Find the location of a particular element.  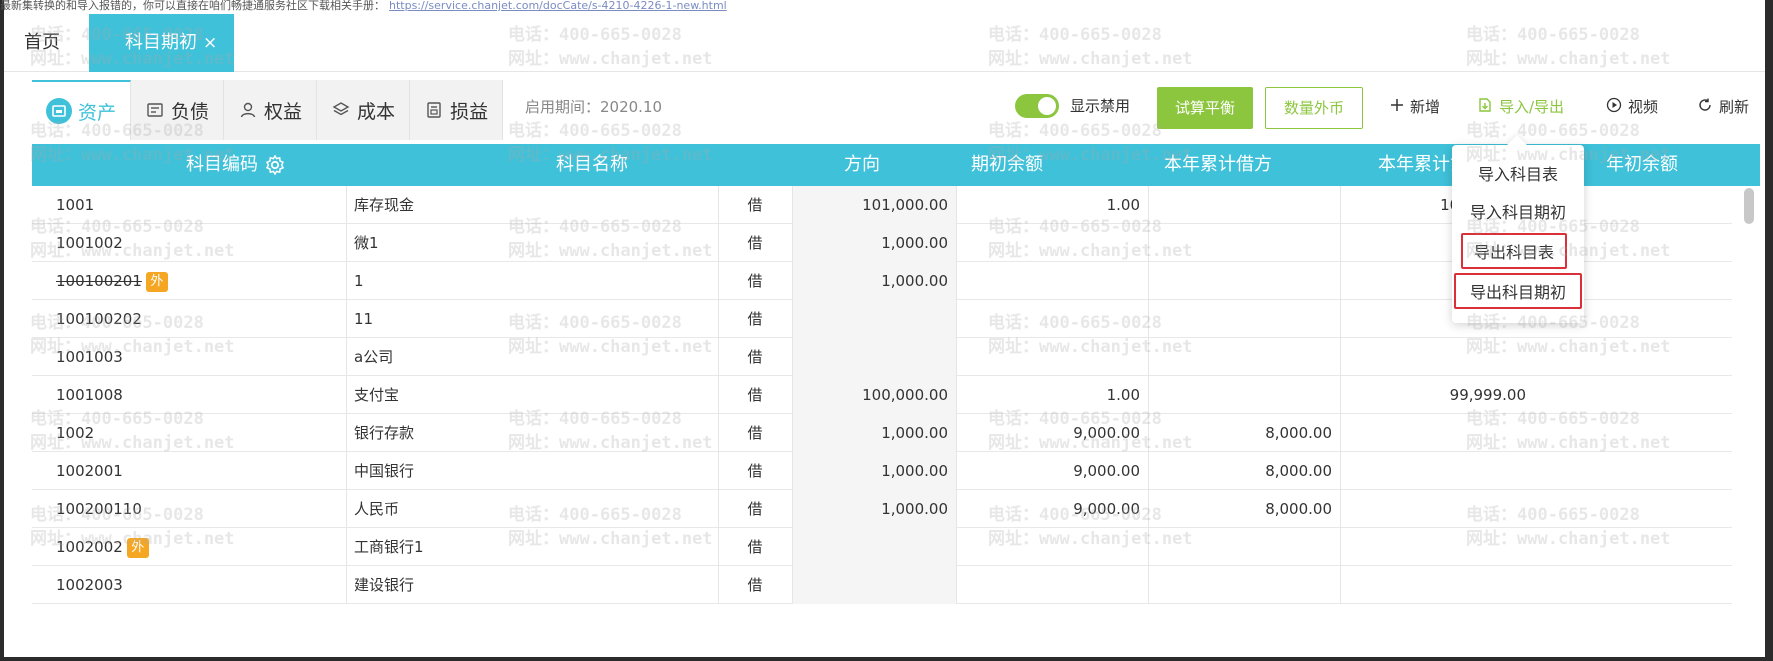

cell-name: 支付宝 is located at coordinates (561, 395).